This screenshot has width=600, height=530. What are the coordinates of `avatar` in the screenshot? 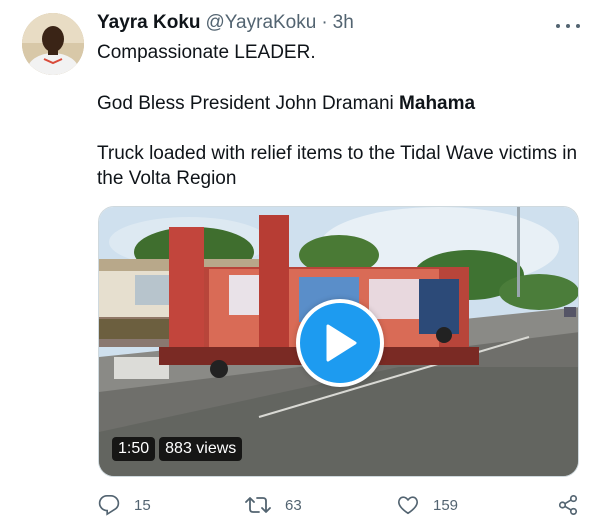 It's located at (53, 44).